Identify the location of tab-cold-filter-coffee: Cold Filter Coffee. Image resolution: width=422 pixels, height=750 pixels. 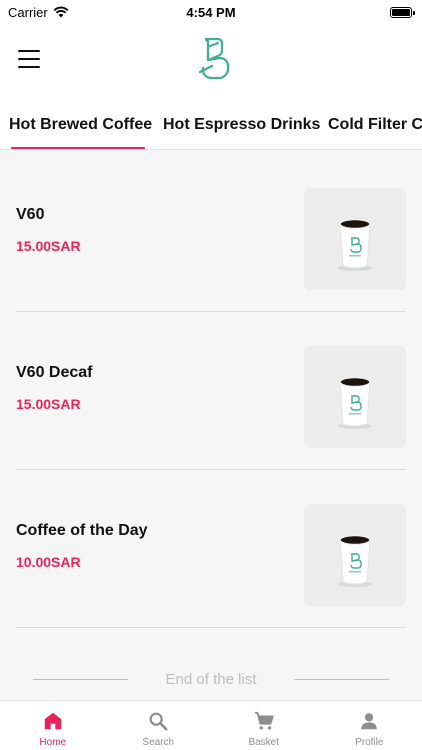
(375, 125).